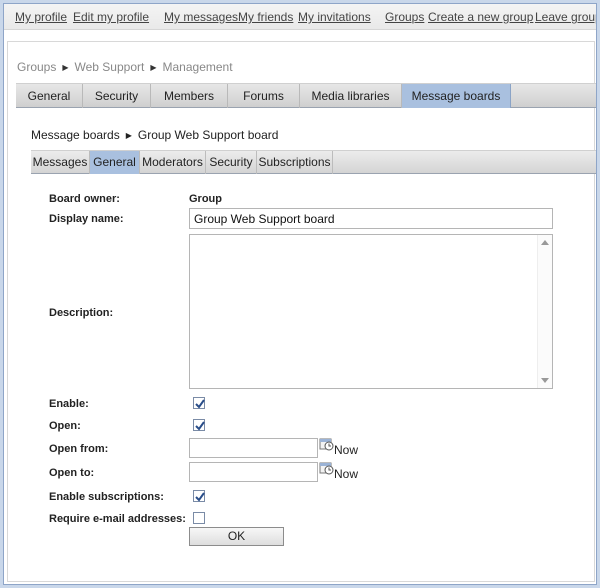 This screenshot has width=600, height=588. I want to click on board-owner-value: Group, so click(205, 199).